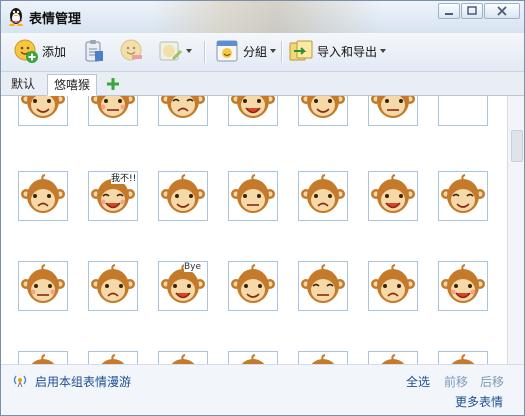 The image size is (525, 416). Describe the element at coordinates (23, 84) in the screenshot. I see `tab-default: 默认` at that location.